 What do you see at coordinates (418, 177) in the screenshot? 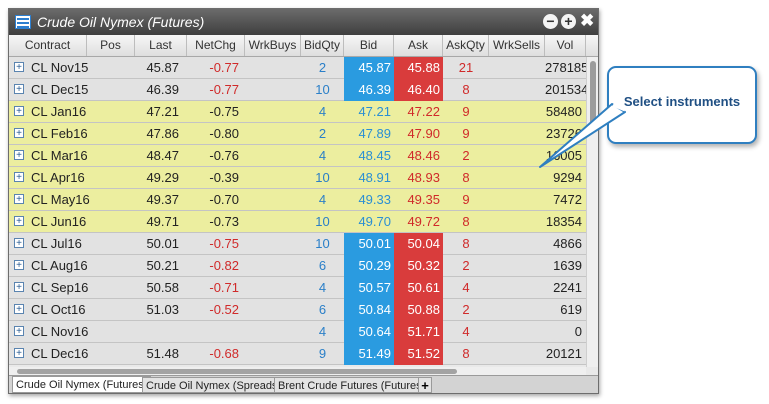
I see `cell-ask: 48.93` at bounding box center [418, 177].